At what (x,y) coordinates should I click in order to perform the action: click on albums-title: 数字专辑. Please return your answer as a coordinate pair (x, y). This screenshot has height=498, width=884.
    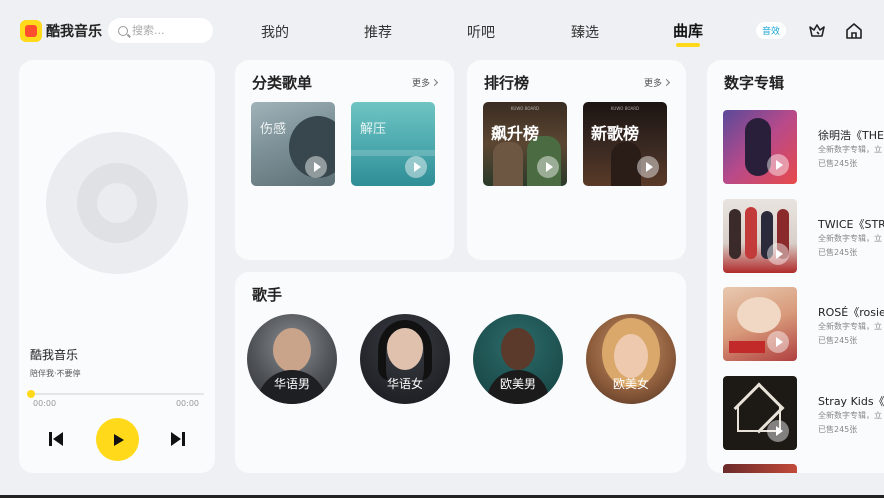
    Looking at the image, I should click on (754, 83).